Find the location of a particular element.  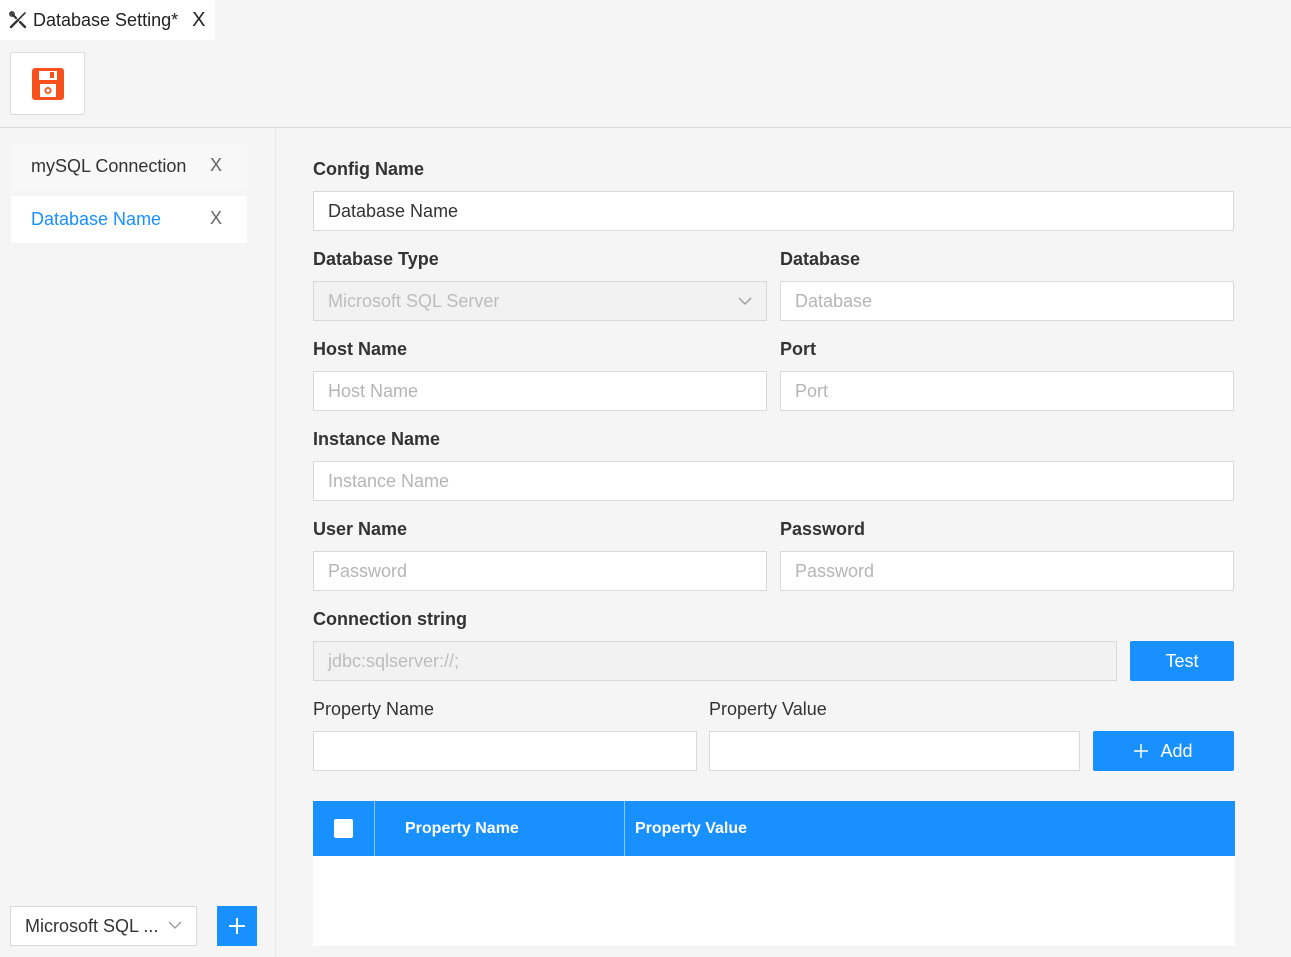

password-input: Password is located at coordinates (1007, 571).